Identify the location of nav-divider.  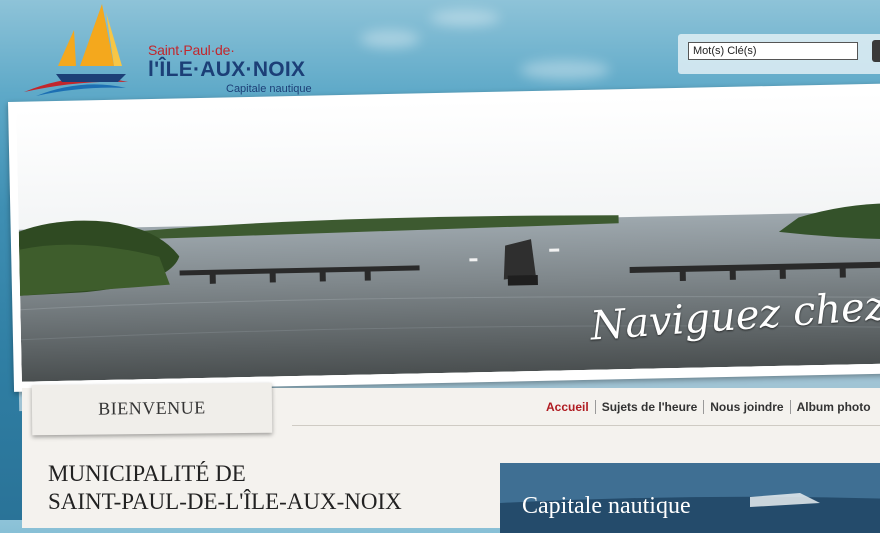
(586, 425).